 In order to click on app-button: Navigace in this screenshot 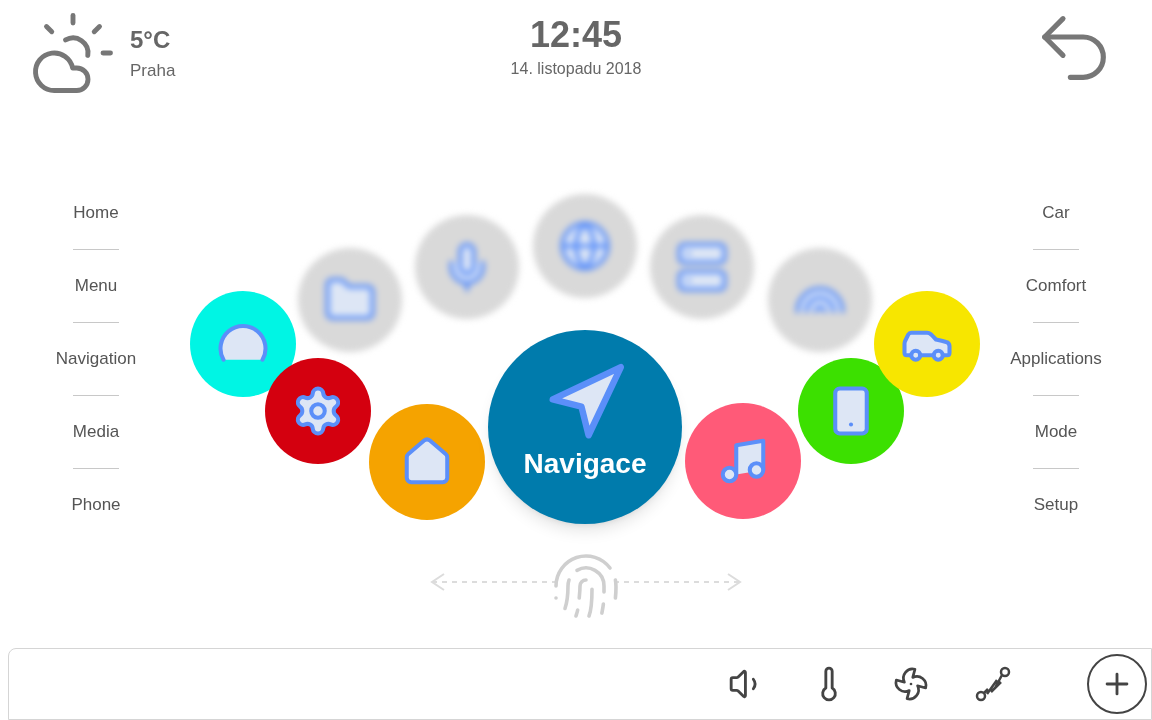, I will do `click(585, 427)`.